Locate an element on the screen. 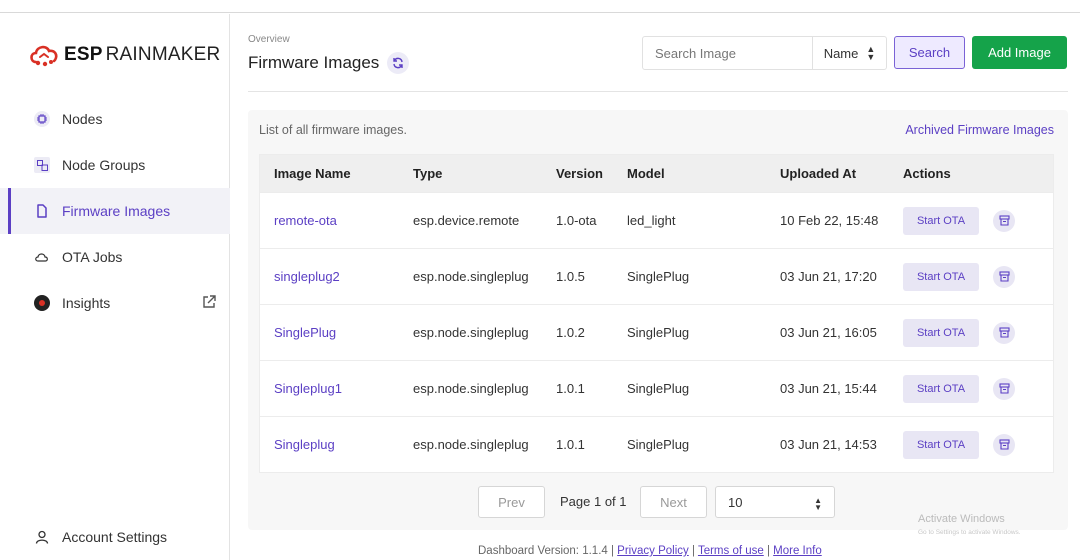 This screenshot has height=560, width=1080. watermark-subtitle: Go to Settings to activate Windows. is located at coordinates (969, 532).